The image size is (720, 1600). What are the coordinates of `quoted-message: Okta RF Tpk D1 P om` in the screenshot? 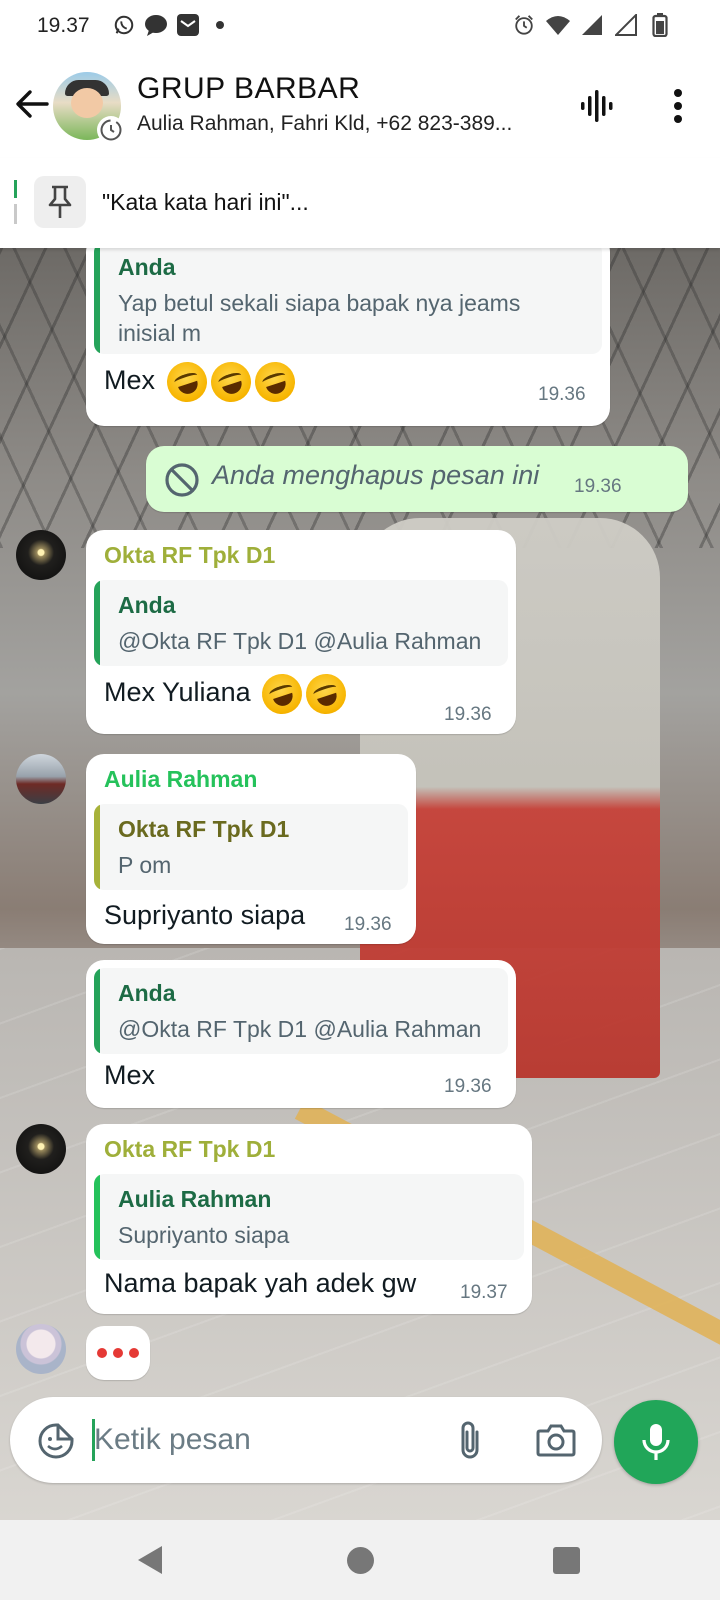 It's located at (251, 847).